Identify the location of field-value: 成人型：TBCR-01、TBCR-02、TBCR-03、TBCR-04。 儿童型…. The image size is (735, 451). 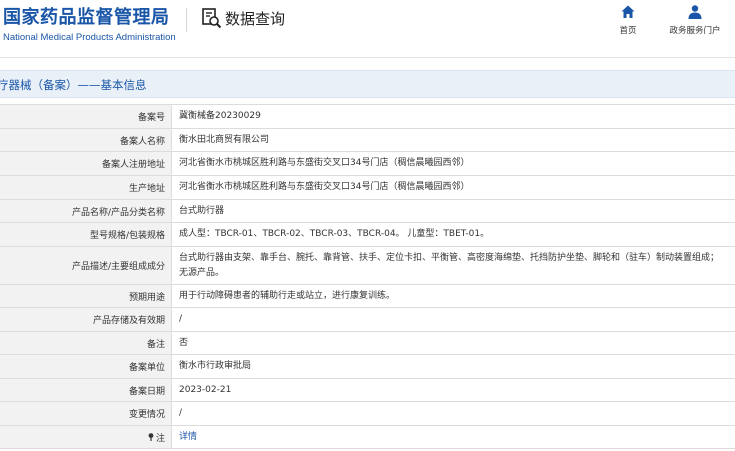
(334, 234).